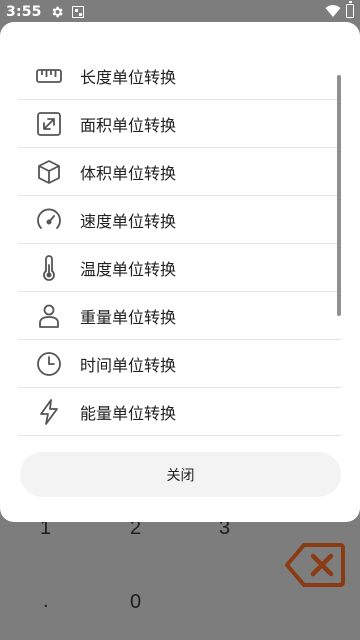 The width and height of the screenshot is (360, 640). Describe the element at coordinates (350, 9) in the screenshot. I see `battery-icon` at that location.